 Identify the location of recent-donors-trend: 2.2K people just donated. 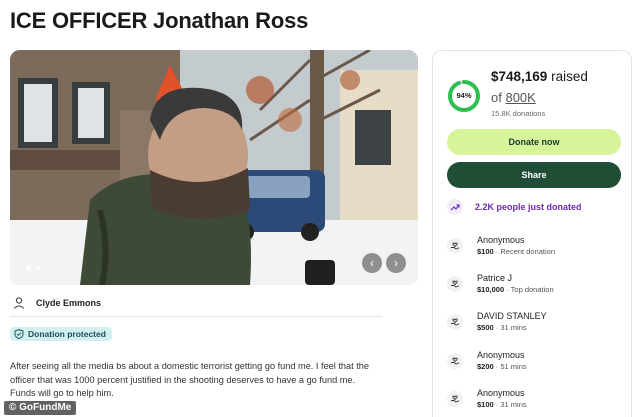
(514, 207).